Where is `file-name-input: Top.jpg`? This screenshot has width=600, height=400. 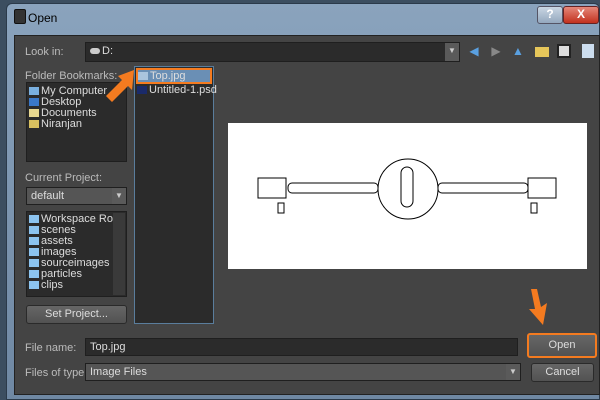 file-name-input: Top.jpg is located at coordinates (301, 347).